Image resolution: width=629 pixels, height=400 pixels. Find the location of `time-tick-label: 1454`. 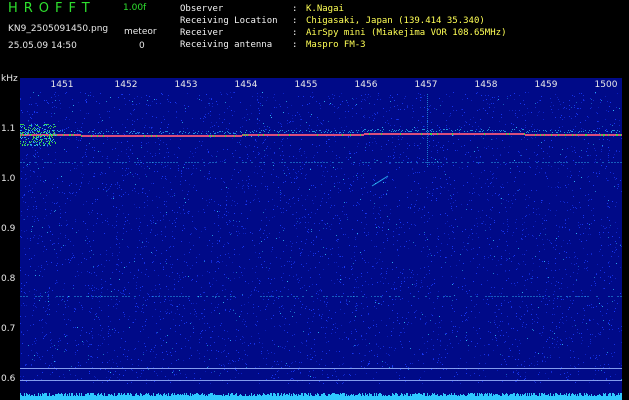

time-tick-label: 1454 is located at coordinates (246, 85).